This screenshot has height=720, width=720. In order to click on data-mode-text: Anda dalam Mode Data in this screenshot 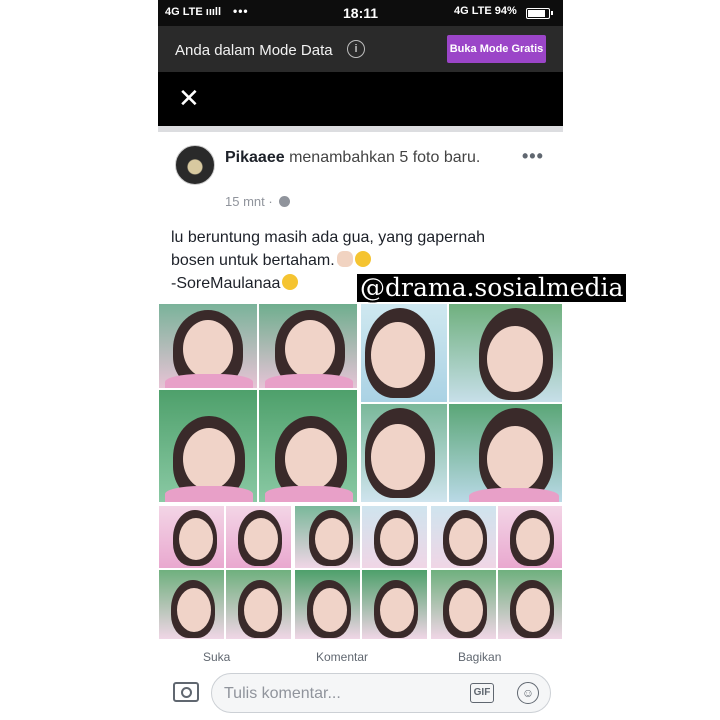, I will do `click(254, 50)`.